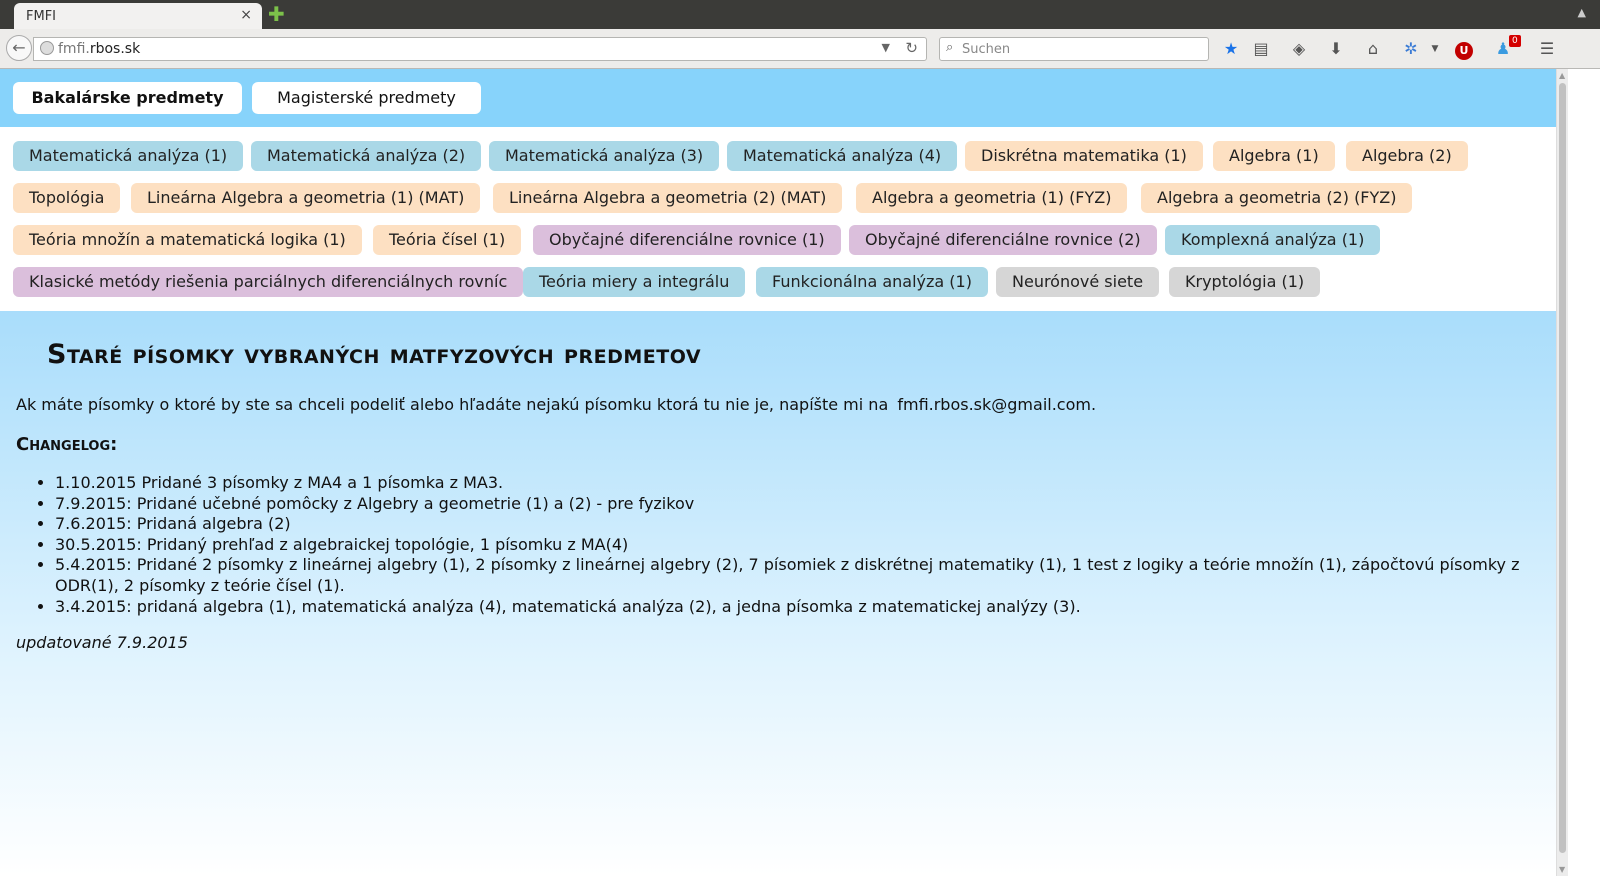  What do you see at coordinates (1582, 12) in the screenshot?
I see `window-menu-icon: ▲` at bounding box center [1582, 12].